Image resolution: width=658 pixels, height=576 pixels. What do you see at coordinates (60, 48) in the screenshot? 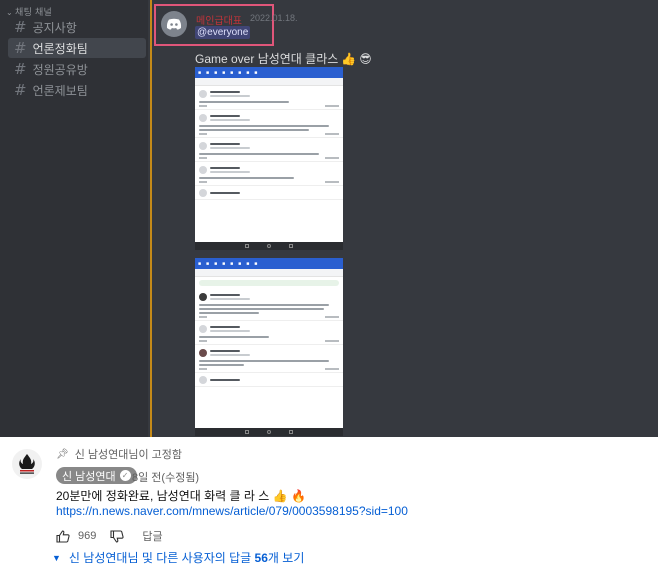
I see `channel-label: 언론정화팀` at bounding box center [60, 48].